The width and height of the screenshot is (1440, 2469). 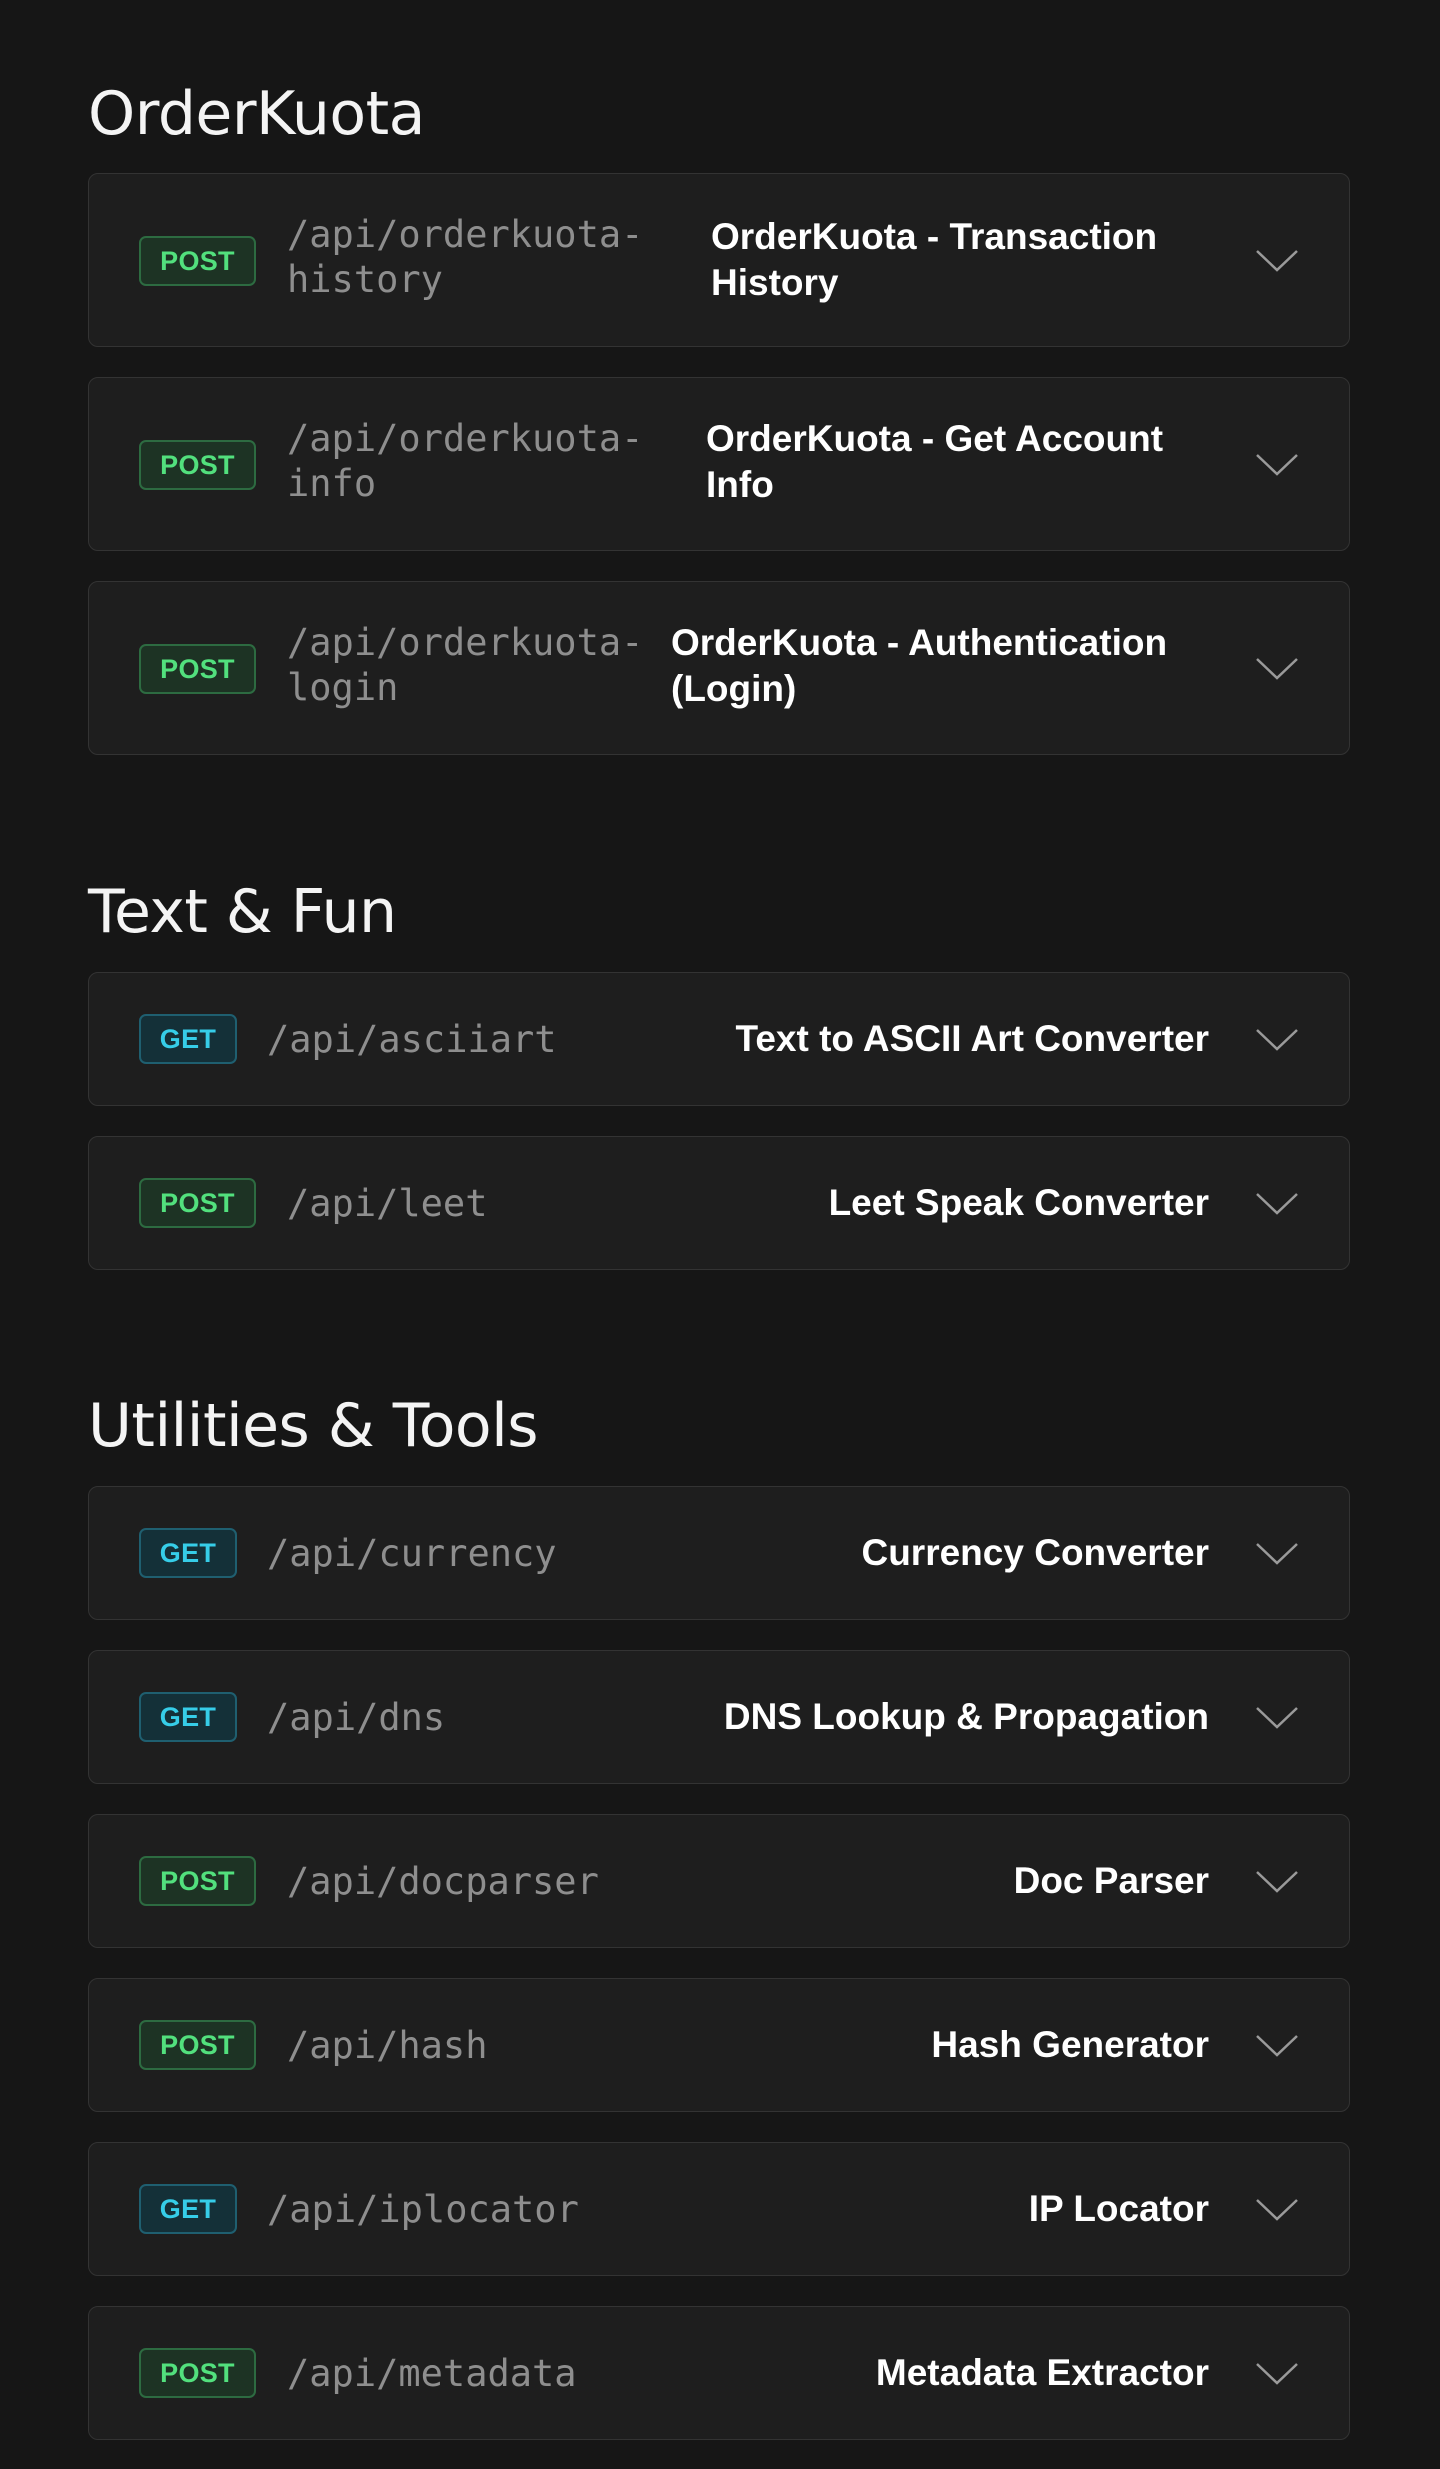 I want to click on endpoint-metadata: POST /api/metadata Metadata Extractor, so click(x=719, y=2373).